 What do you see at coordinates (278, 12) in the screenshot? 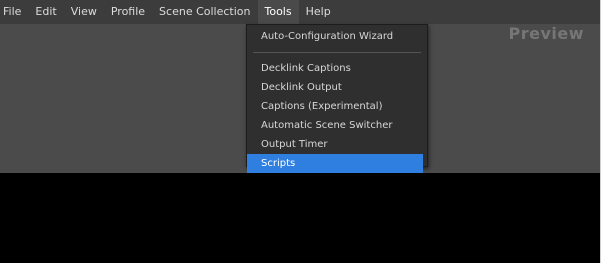
I see `menu-tools: Tools` at bounding box center [278, 12].